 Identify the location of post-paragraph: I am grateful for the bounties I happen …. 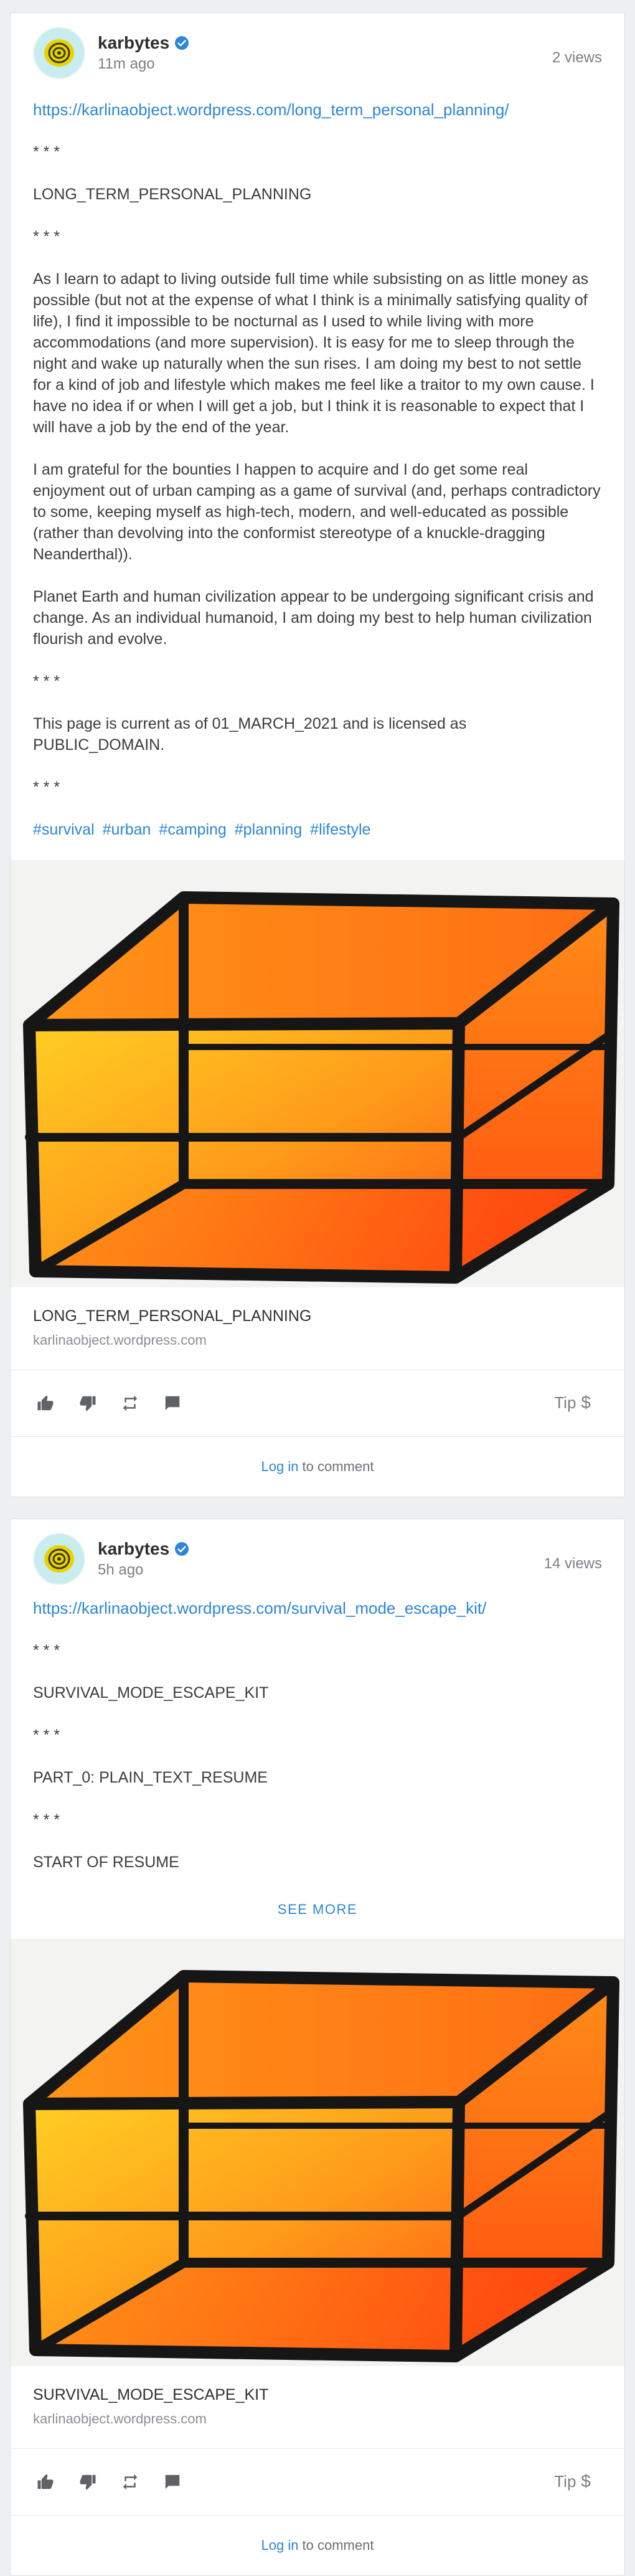
(317, 512).